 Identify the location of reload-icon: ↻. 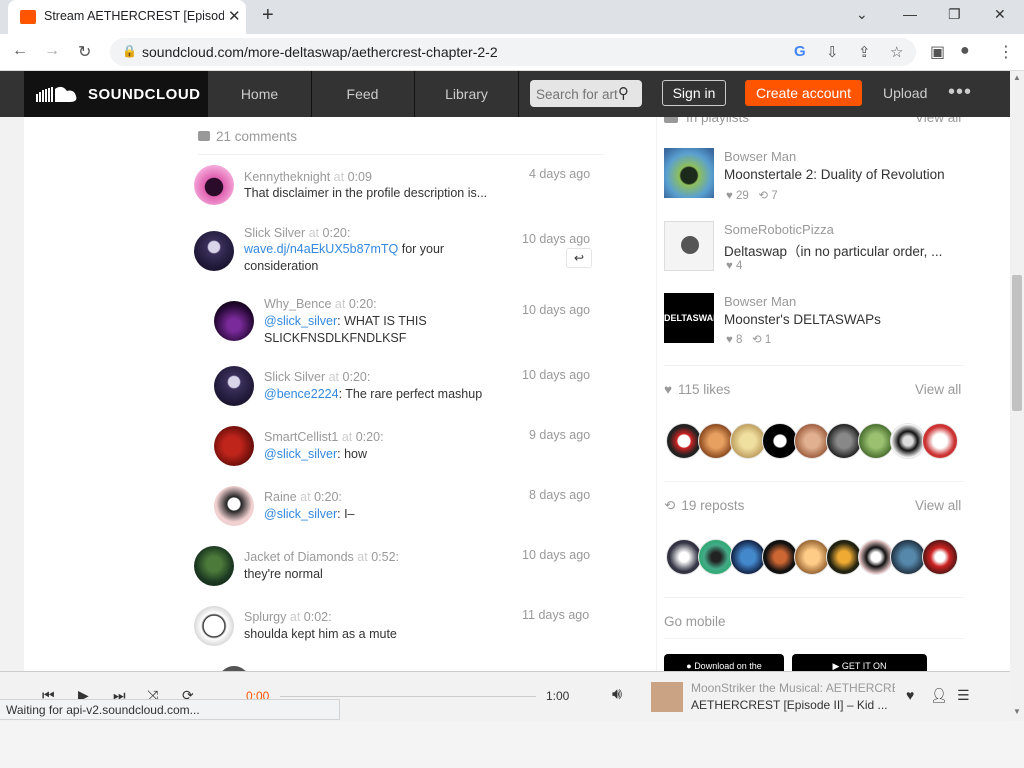
(84, 52).